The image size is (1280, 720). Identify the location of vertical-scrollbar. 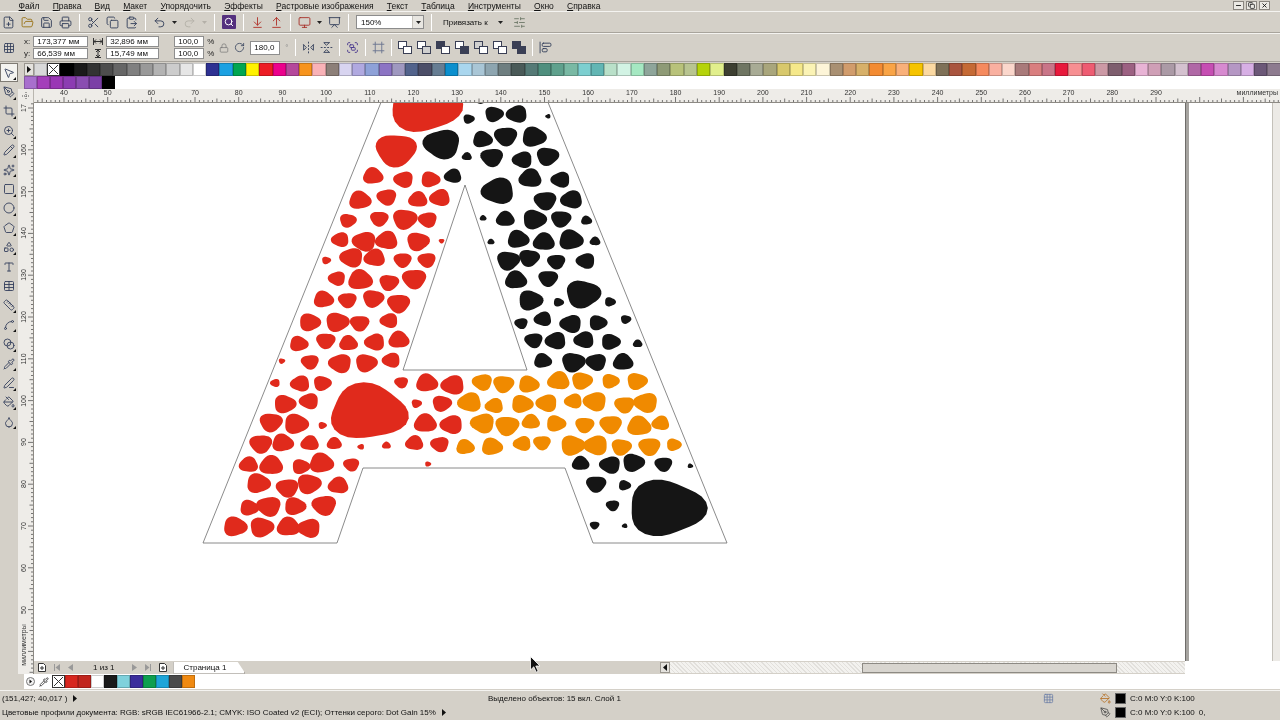
(1276, 382).